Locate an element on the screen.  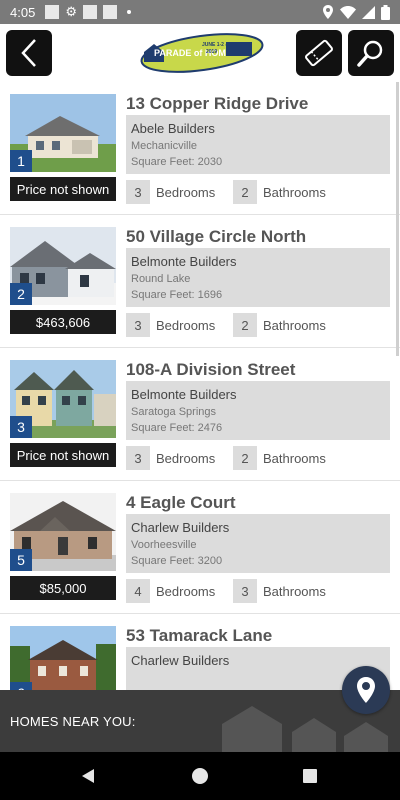
android-nav-bar is located at coordinates (200, 776).